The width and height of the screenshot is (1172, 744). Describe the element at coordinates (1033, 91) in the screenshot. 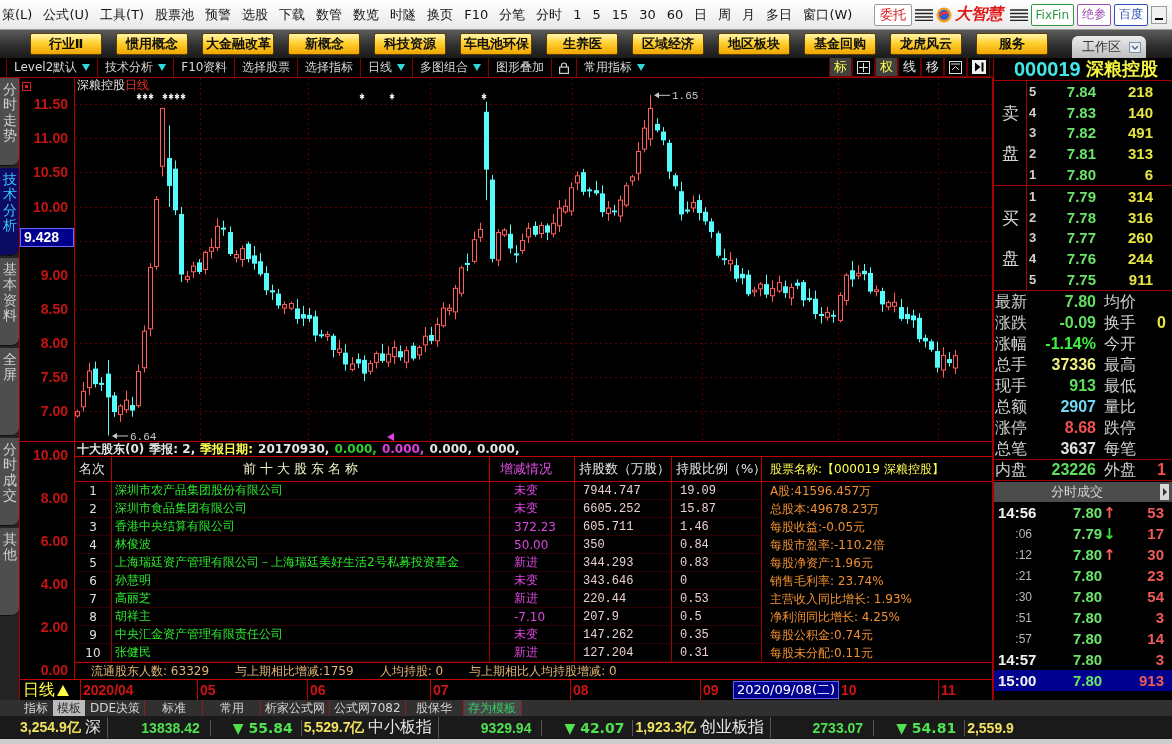

I see `book-rank: 5` at that location.